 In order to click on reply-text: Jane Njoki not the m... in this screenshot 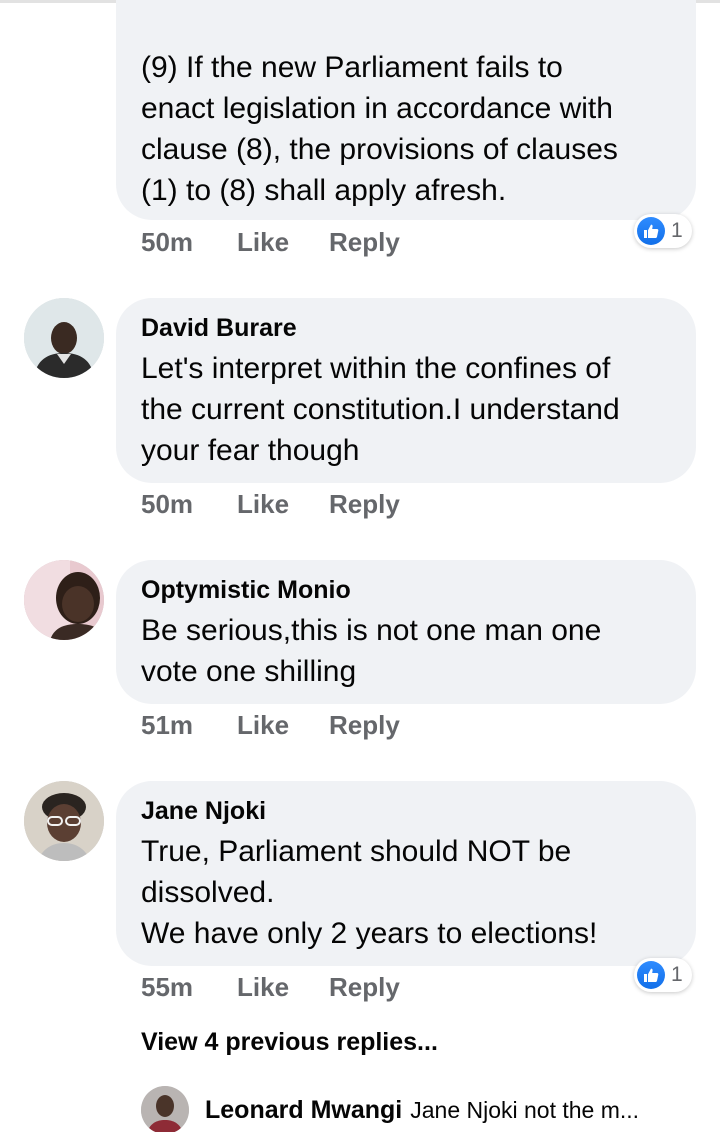, I will do `click(525, 1109)`.